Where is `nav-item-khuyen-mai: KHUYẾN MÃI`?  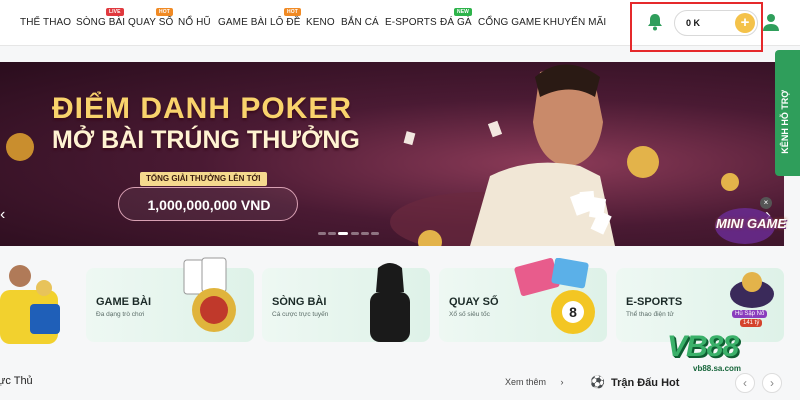
nav-item-khuyen-mai: KHUYẾN MÃI is located at coordinates (574, 22).